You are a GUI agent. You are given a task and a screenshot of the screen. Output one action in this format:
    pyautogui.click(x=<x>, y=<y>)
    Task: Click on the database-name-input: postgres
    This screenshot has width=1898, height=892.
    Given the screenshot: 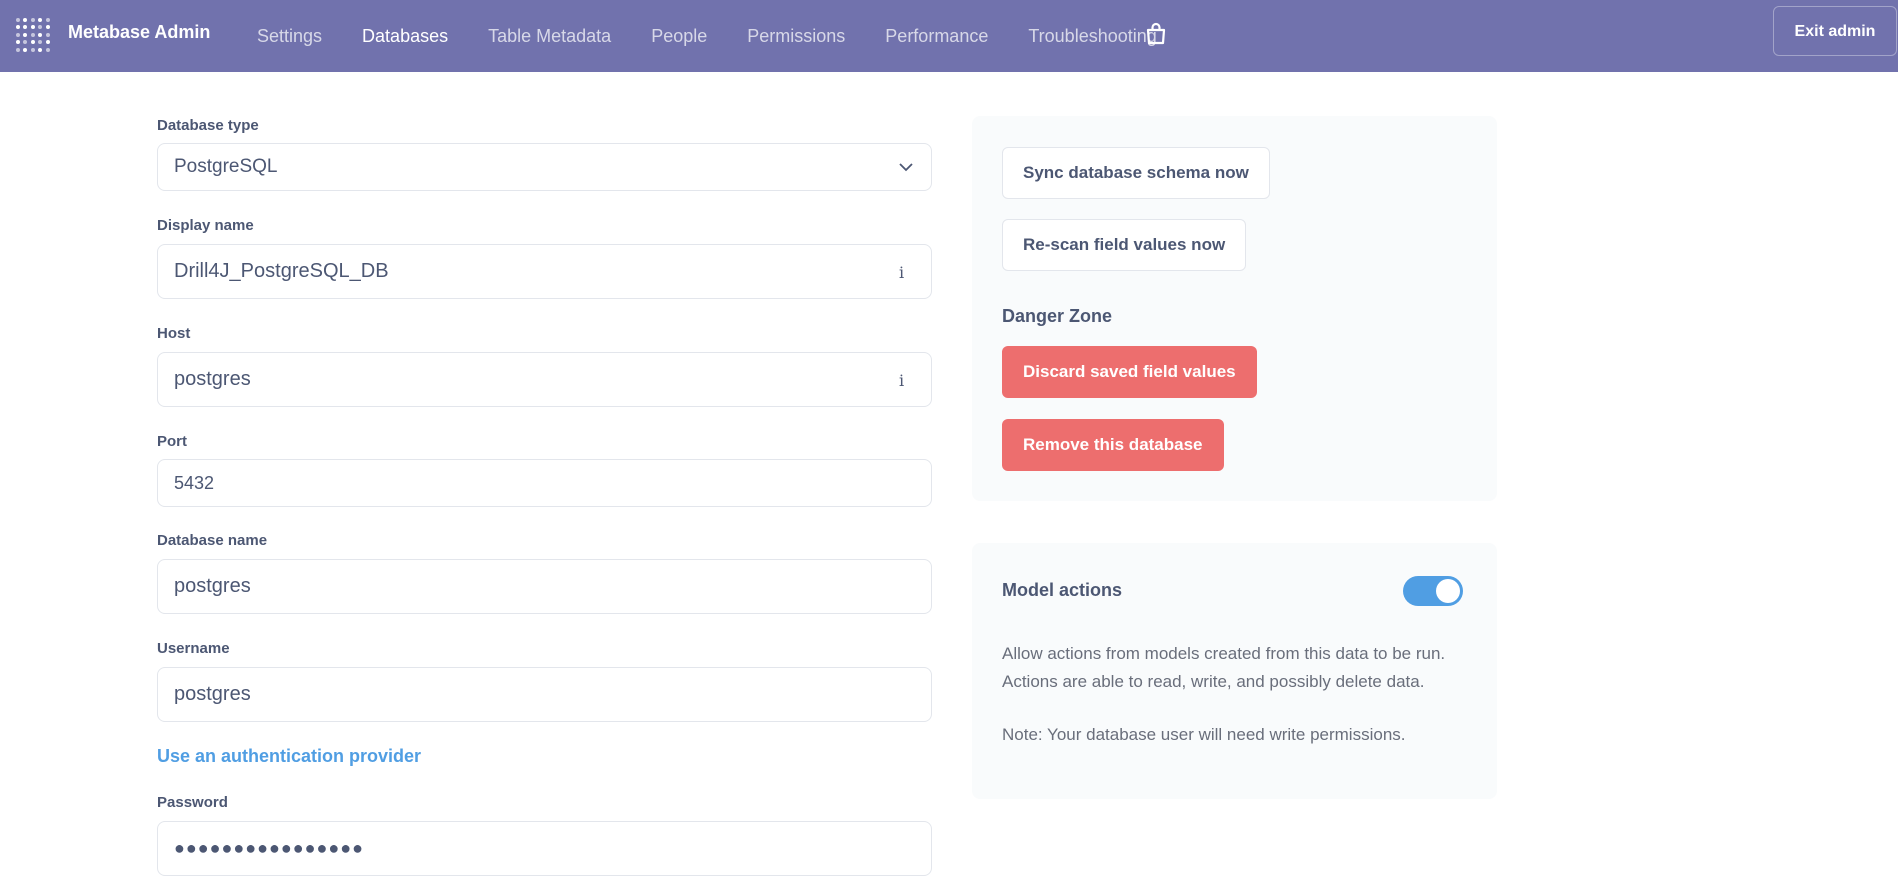 What is the action you would take?
    pyautogui.click(x=544, y=586)
    